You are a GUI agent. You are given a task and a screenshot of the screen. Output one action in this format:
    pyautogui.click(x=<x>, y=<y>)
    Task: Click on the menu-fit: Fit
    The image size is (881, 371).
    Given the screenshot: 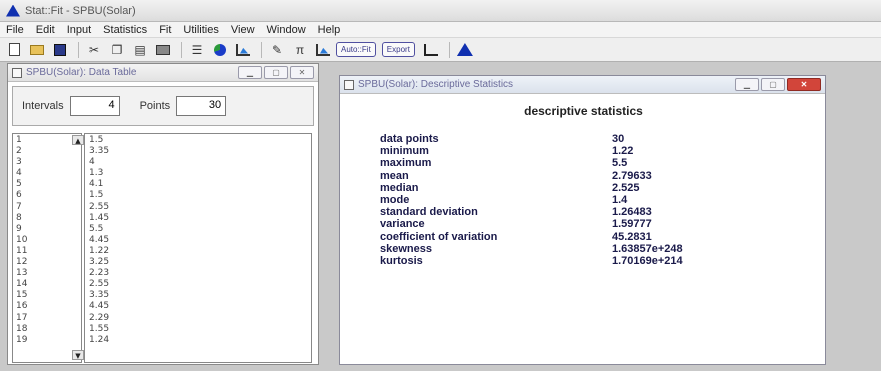 What is the action you would take?
    pyautogui.click(x=165, y=30)
    